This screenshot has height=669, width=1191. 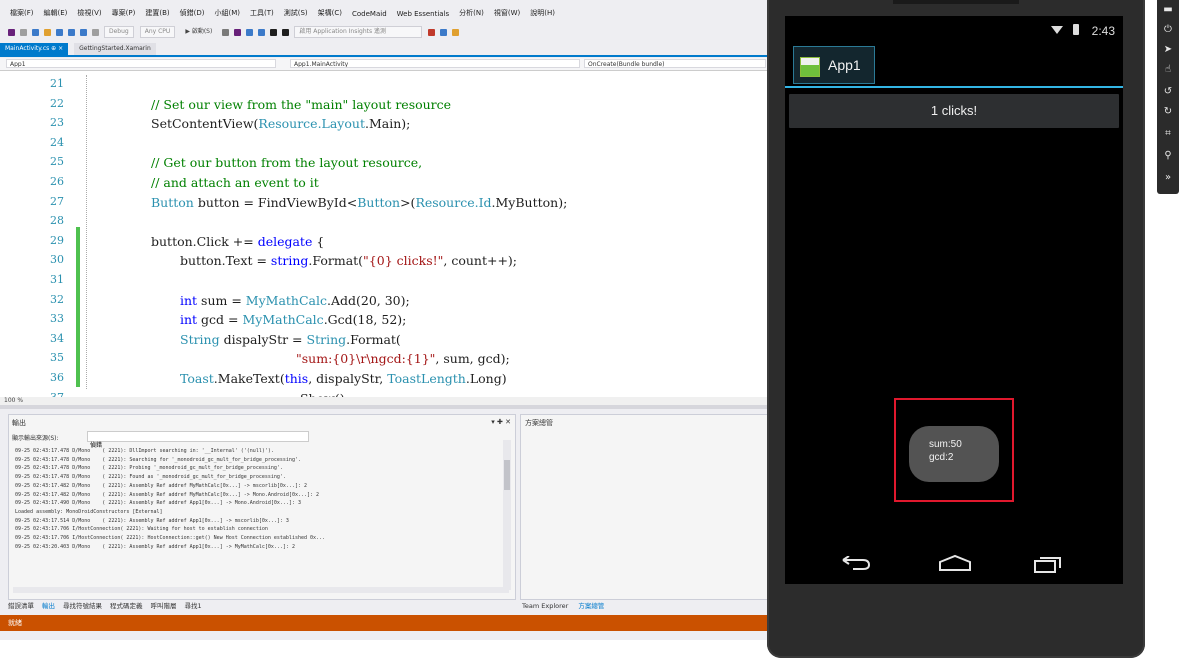 What do you see at coordinates (834, 65) in the screenshot?
I see `app-home-button: App1` at bounding box center [834, 65].